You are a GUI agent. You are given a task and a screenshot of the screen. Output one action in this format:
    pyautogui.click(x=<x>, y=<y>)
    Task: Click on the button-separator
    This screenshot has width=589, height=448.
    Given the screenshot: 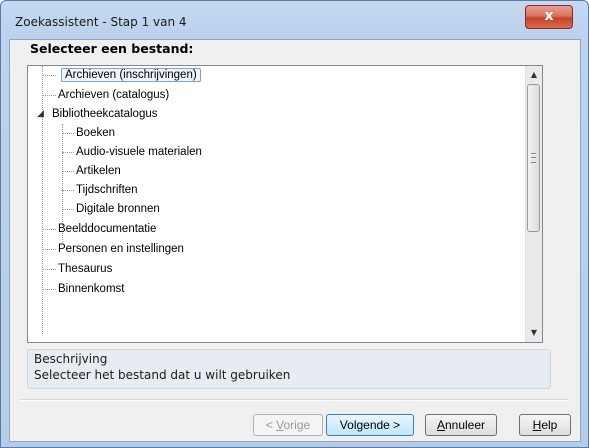 What is the action you would take?
    pyautogui.click(x=295, y=400)
    